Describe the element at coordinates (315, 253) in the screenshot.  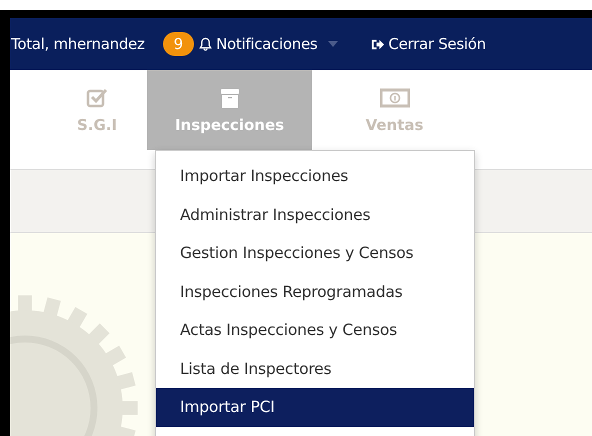
I see `menu-item: Gestion Inspecciones y Censos` at that location.